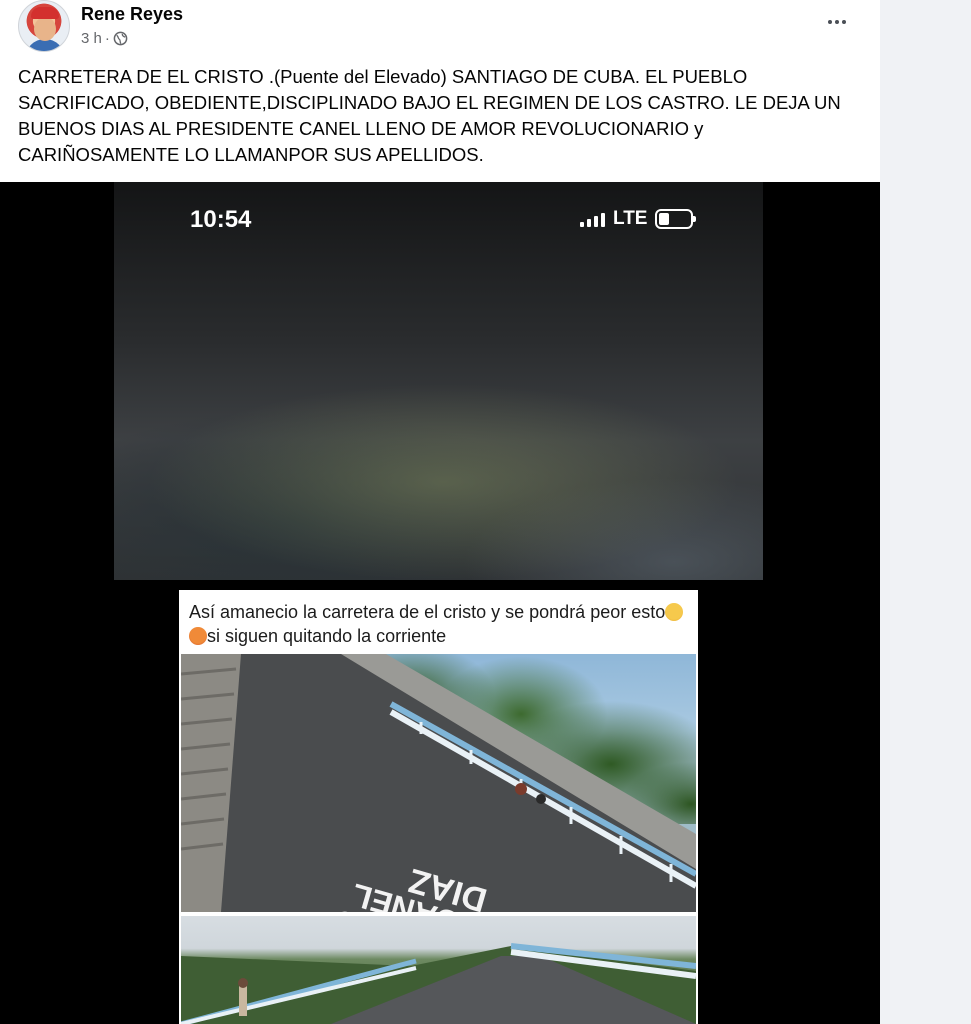 This screenshot has height=1024, width=971. I want to click on face-with-symbols-emoji, so click(198, 636).